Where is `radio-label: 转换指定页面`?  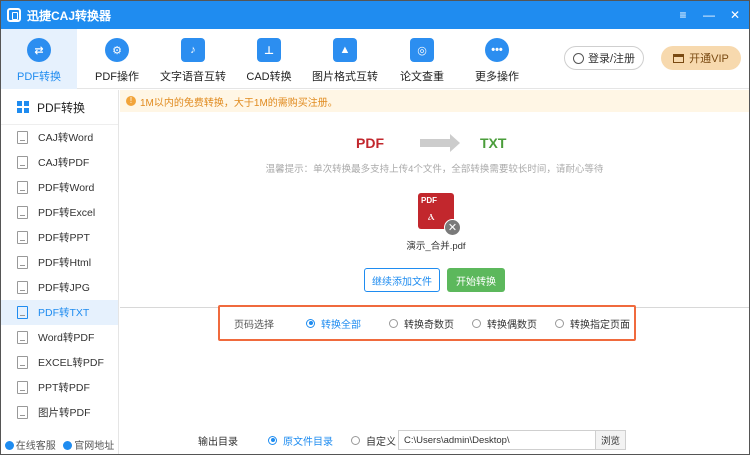
radio-label: 转换指定页面 is located at coordinates (600, 325).